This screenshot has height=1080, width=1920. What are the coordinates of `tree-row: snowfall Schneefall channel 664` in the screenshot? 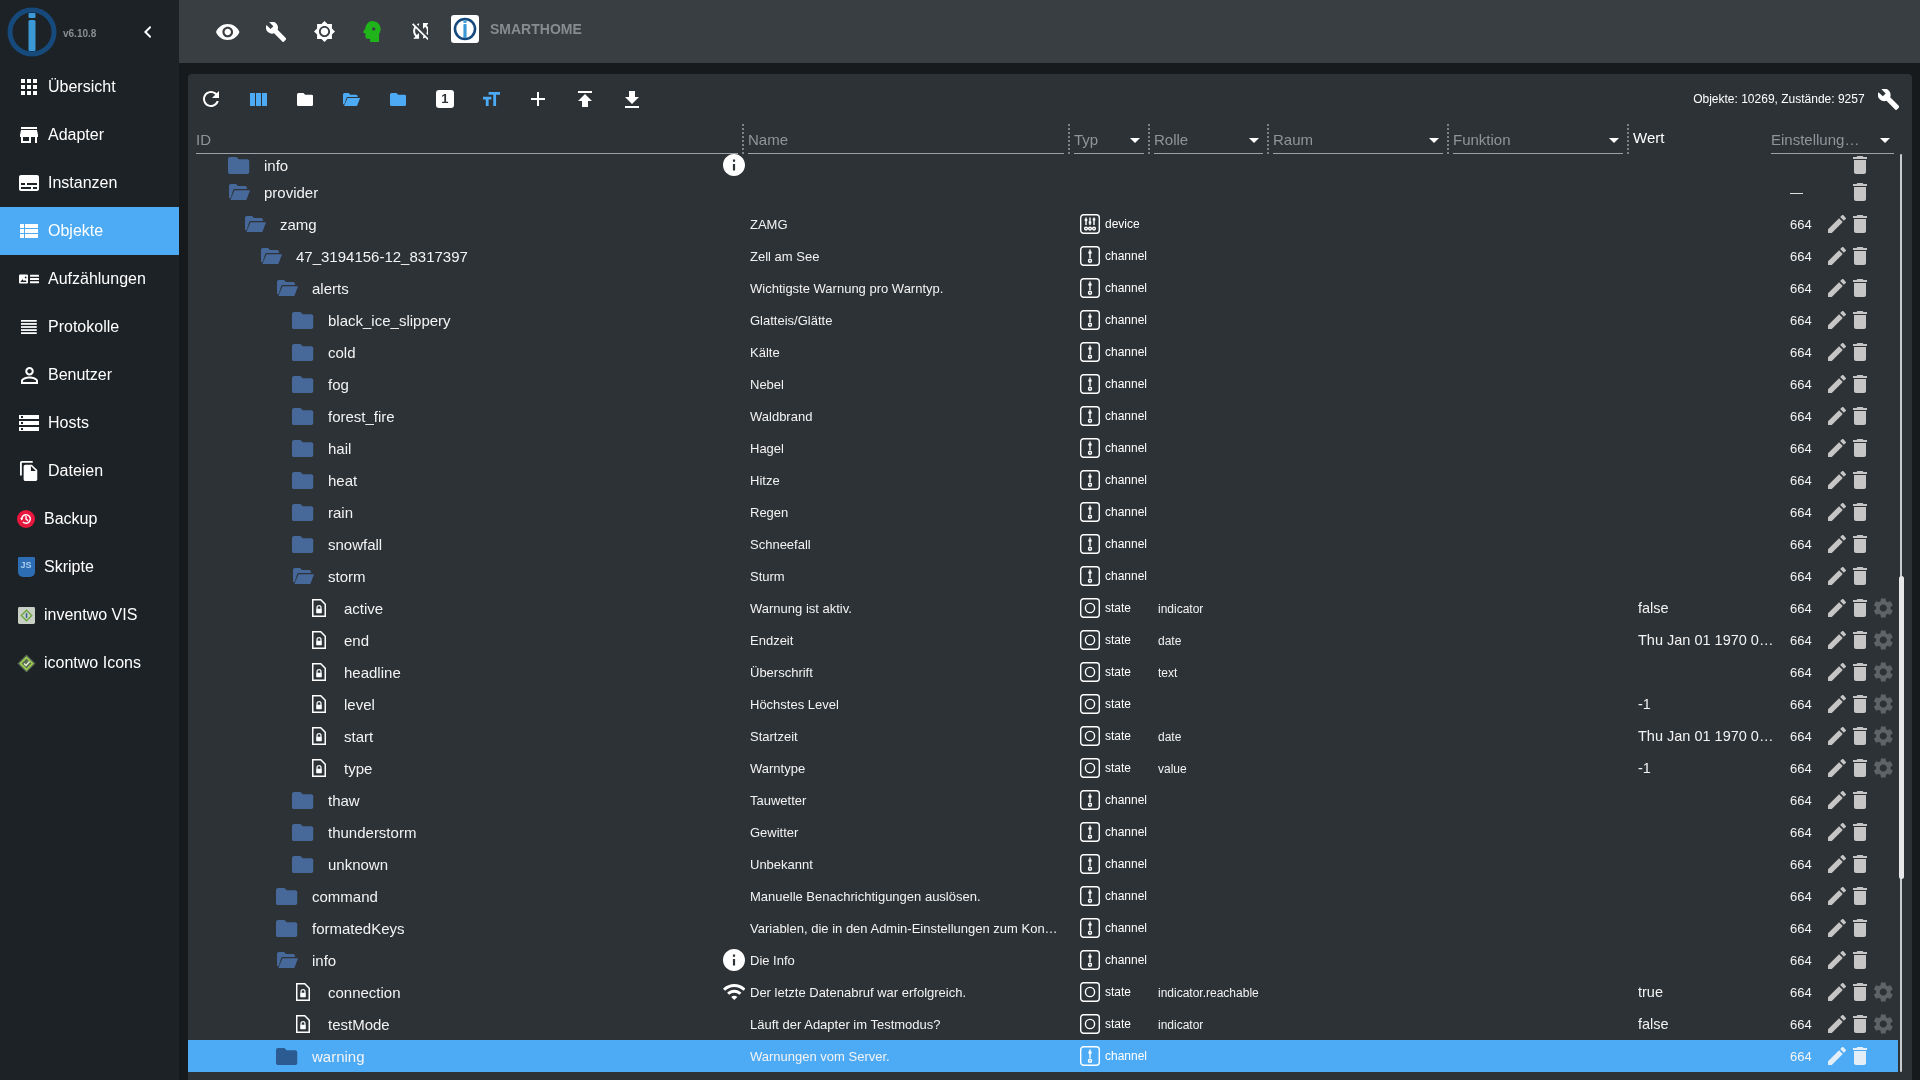 It's located at (1043, 544).